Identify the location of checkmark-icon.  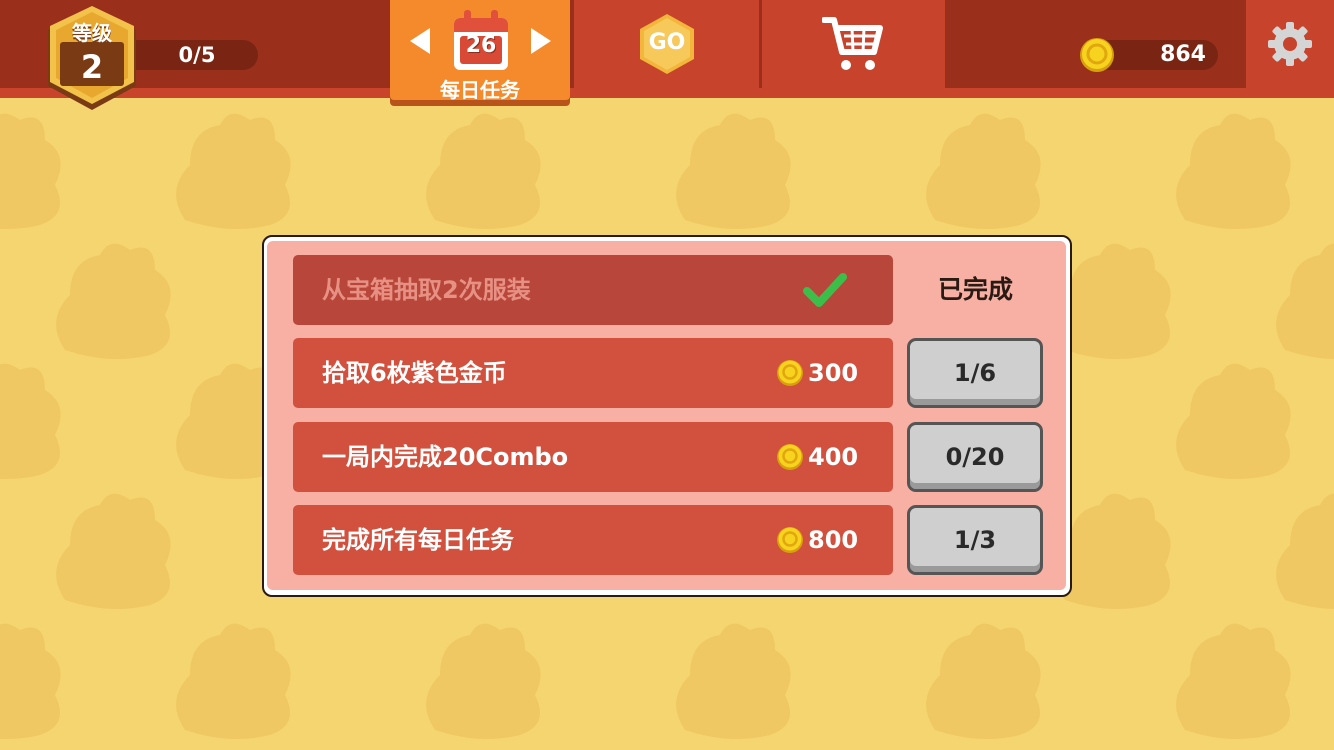
(825, 290).